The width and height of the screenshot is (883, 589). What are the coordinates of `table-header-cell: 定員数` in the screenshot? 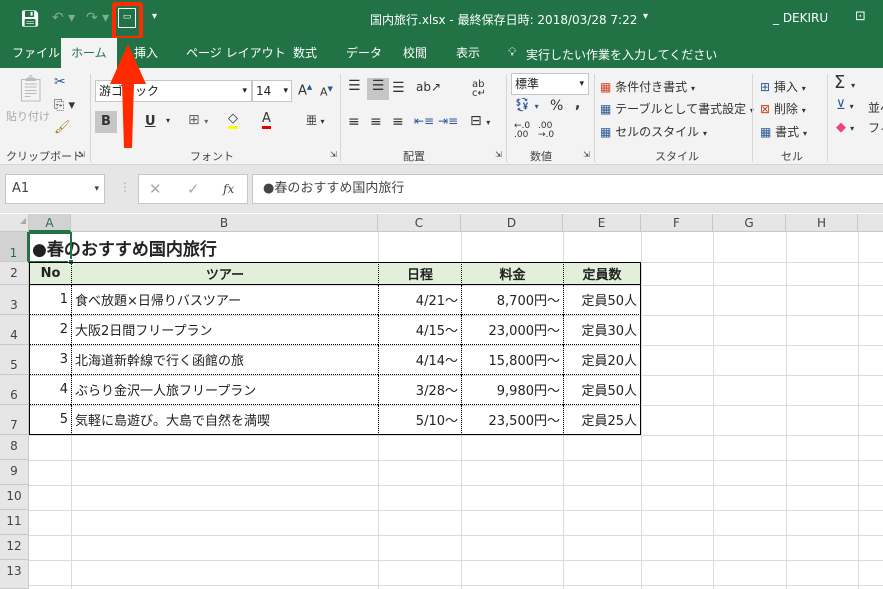 It's located at (602, 273).